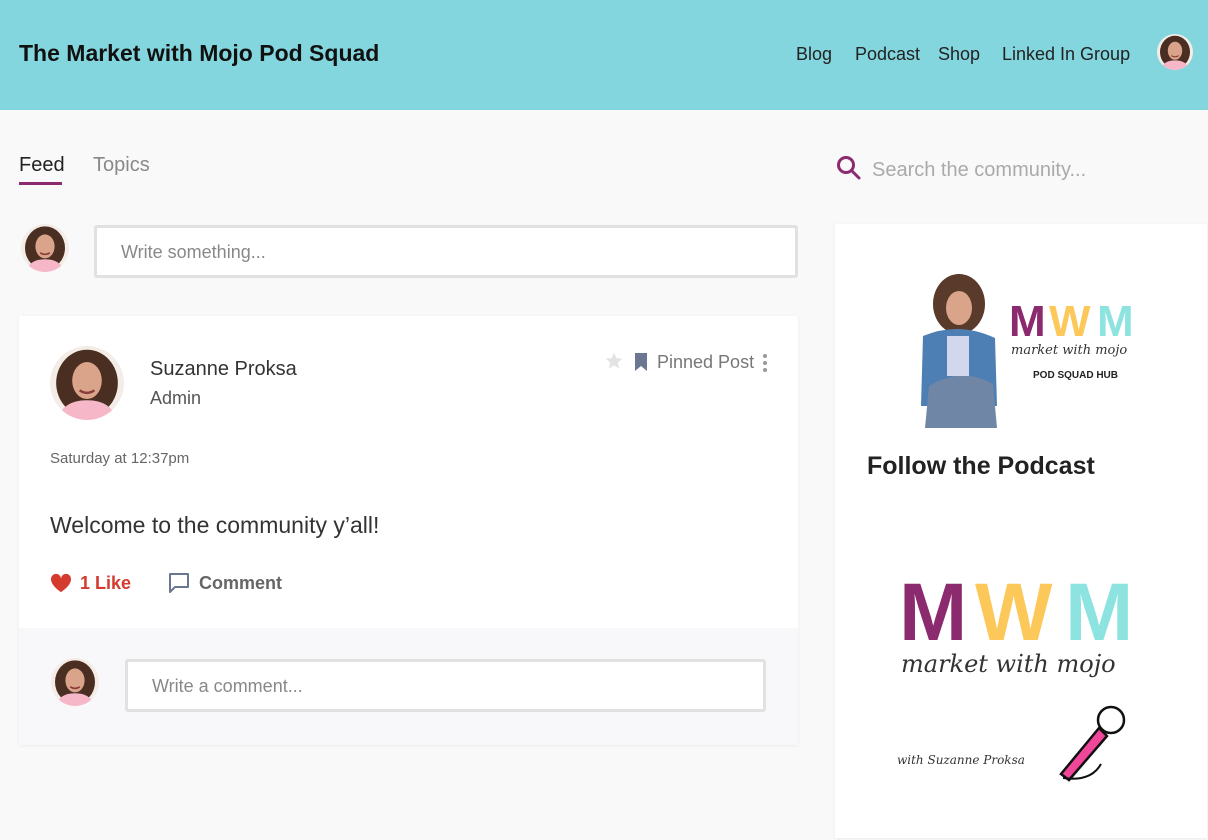 This screenshot has width=1208, height=840. I want to click on tab-topics: Topics, so click(121, 165).